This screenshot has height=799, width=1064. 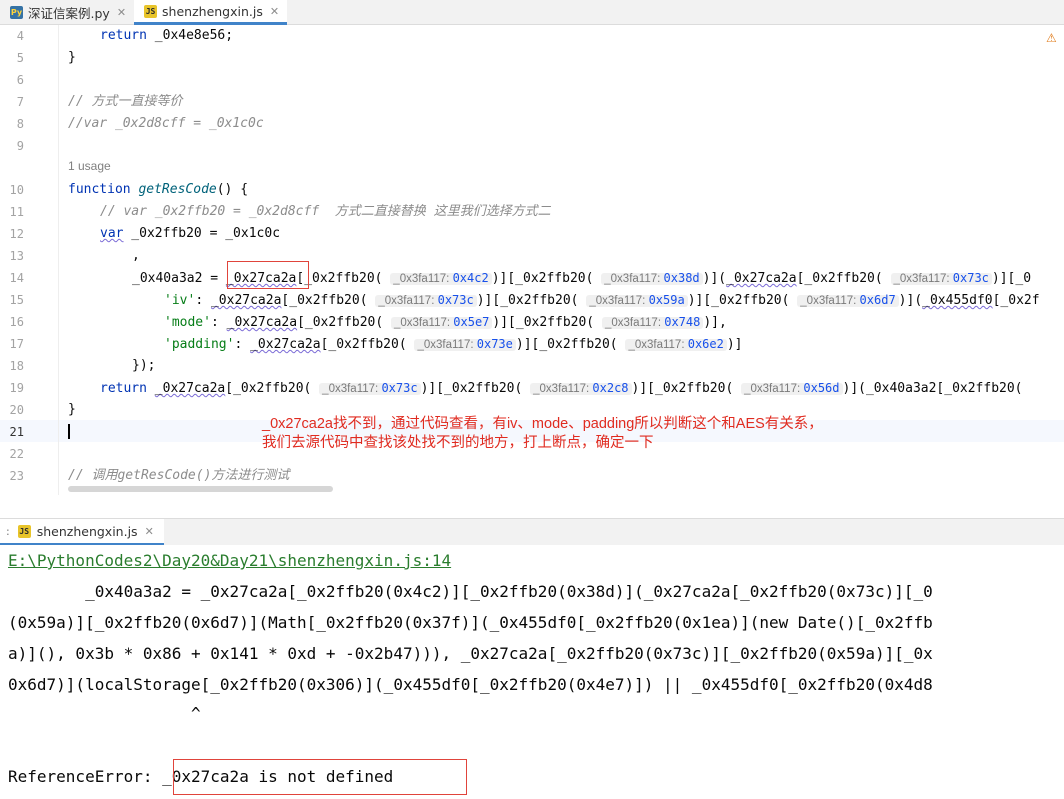 I want to click on code-keyword: var, so click(x=112, y=233).